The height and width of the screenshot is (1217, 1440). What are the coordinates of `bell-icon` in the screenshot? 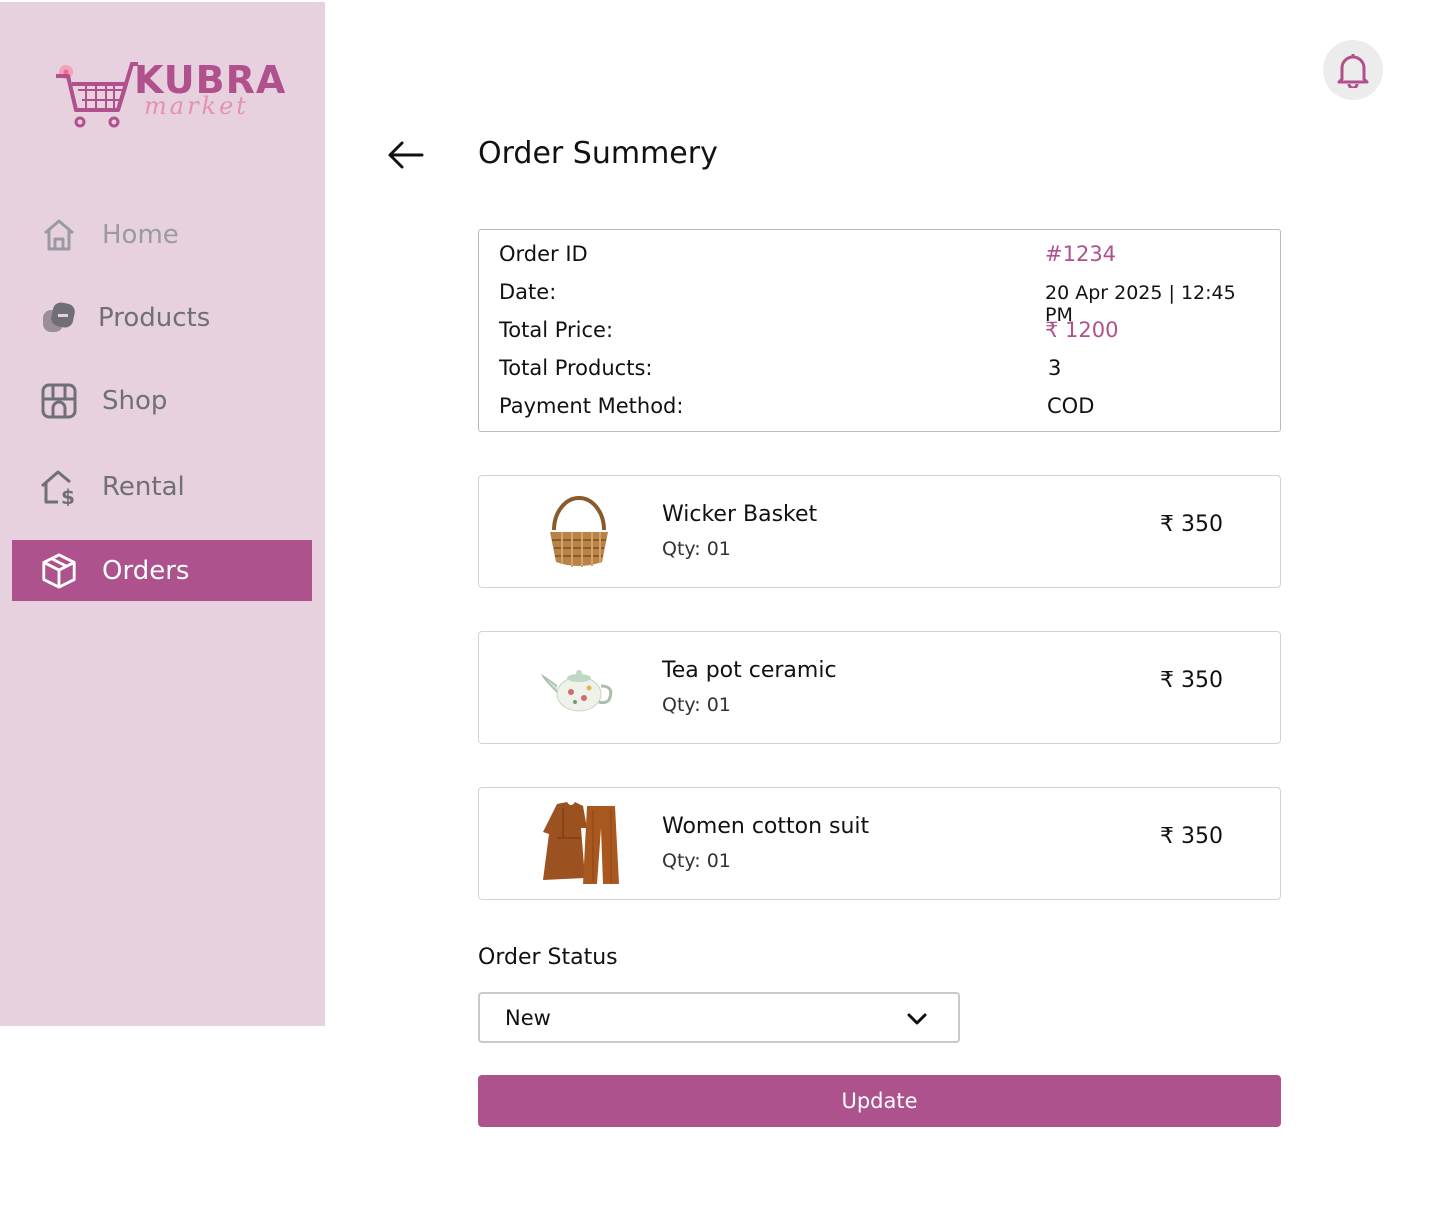 It's located at (1353, 71).